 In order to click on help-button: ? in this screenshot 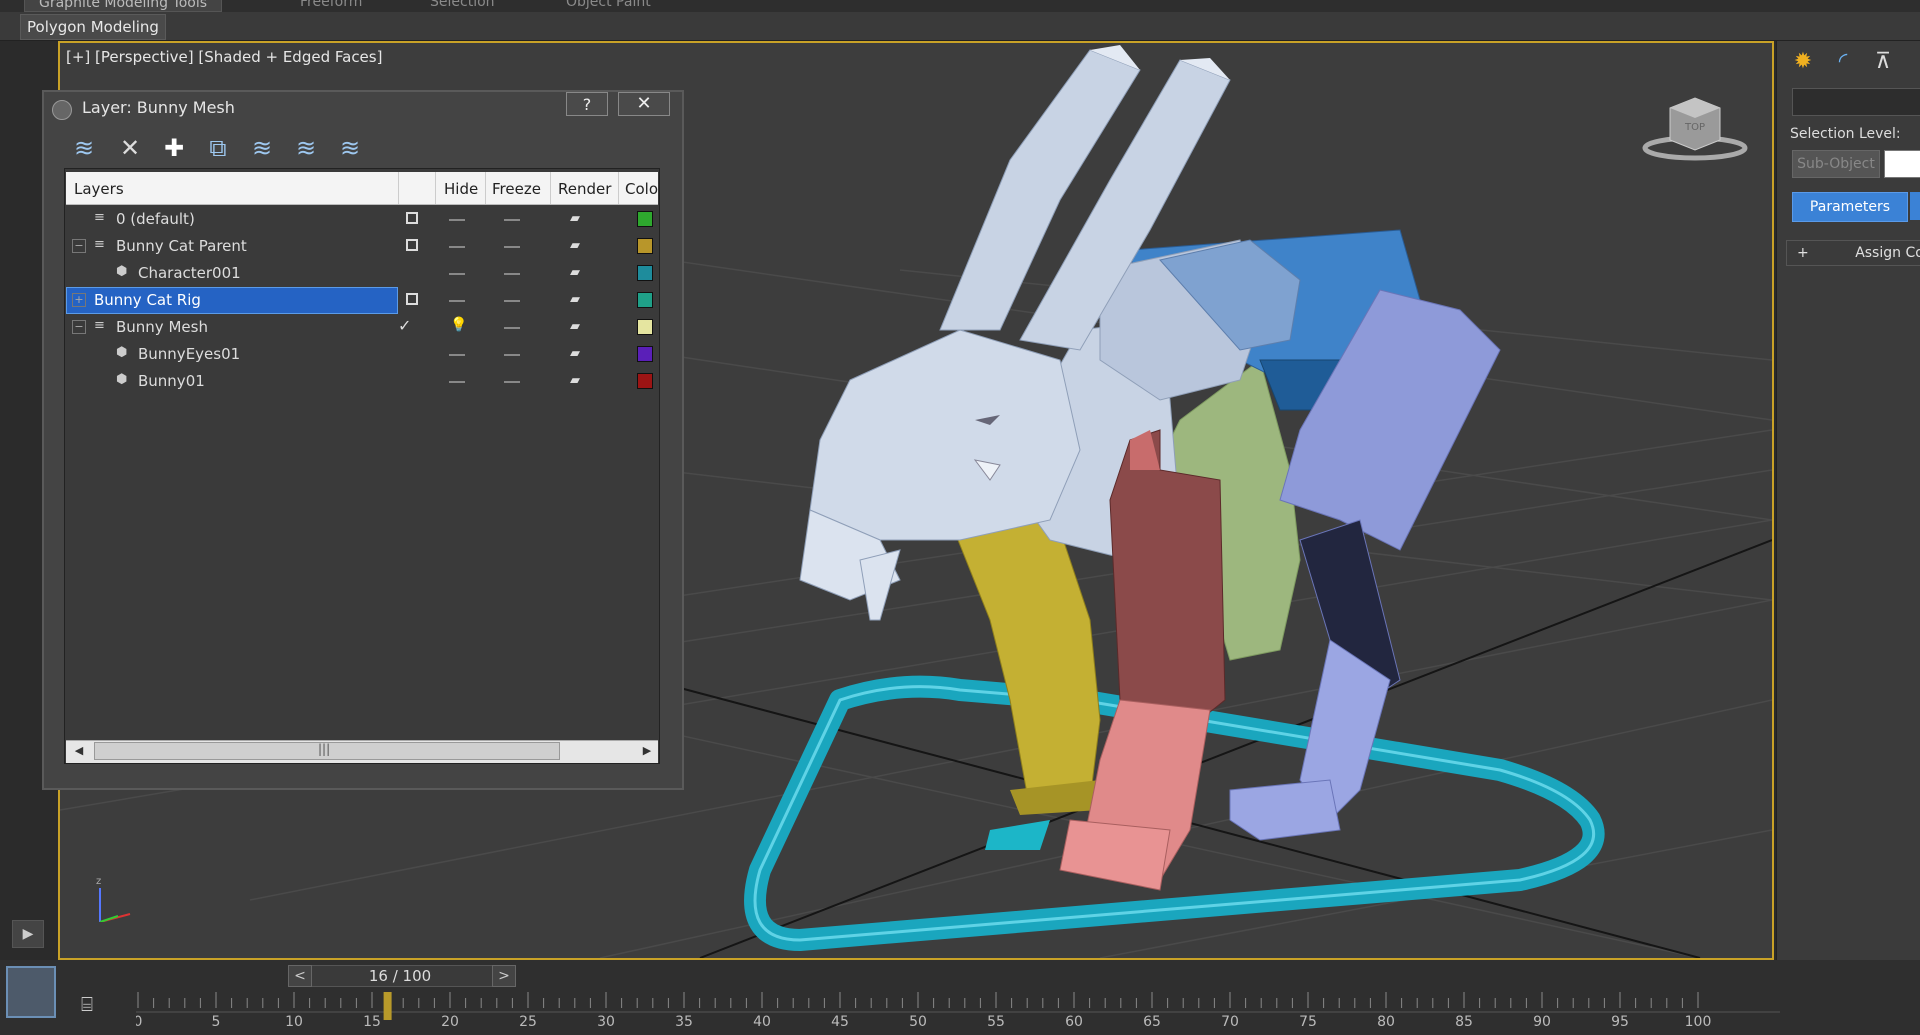, I will do `click(587, 104)`.